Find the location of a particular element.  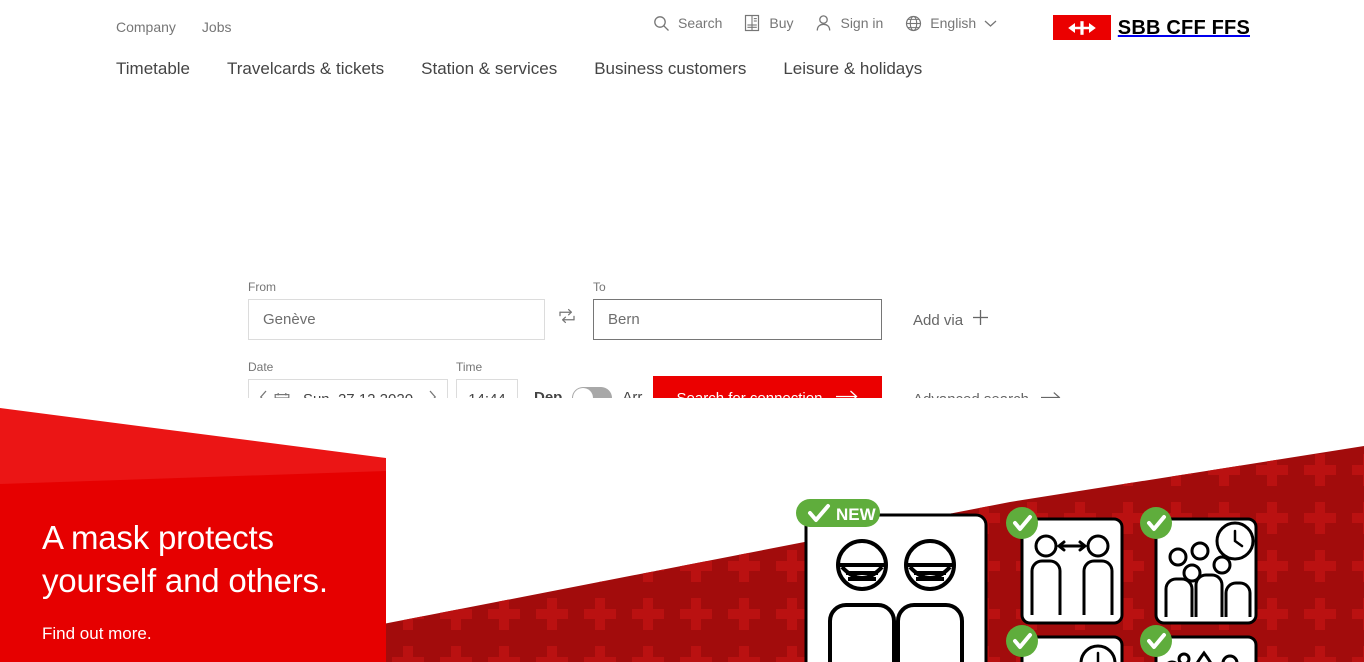

meta-nav-left: Company Jobs is located at coordinates (174, 27).